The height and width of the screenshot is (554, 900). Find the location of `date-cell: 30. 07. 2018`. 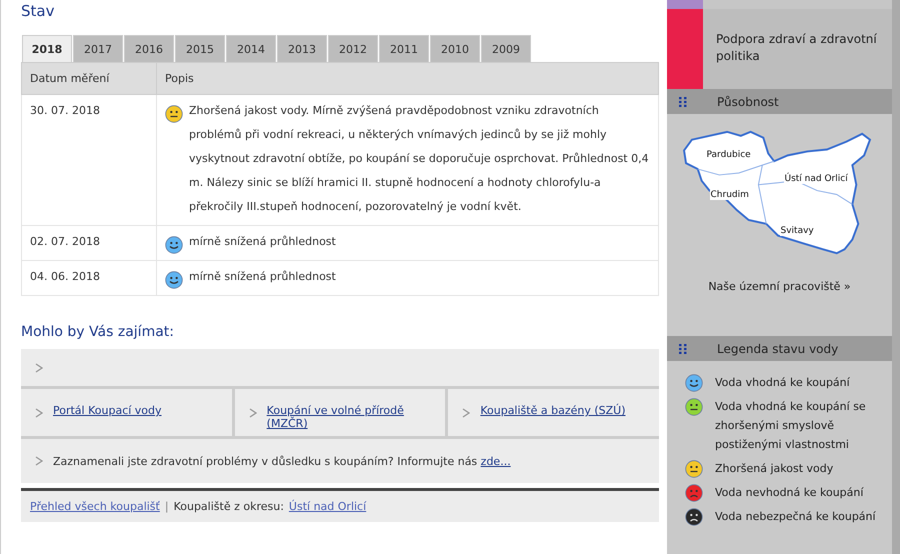

date-cell: 30. 07. 2018 is located at coordinates (89, 160).